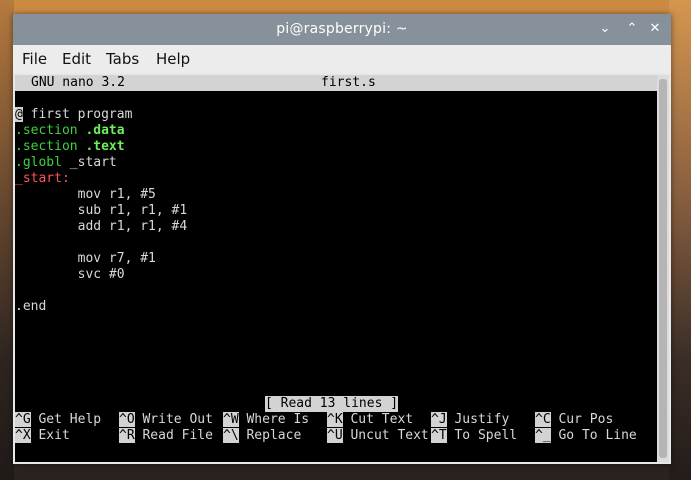 This screenshot has height=480, width=691. I want to click on shortcut-read-file: ^R Read File, so click(166, 436).